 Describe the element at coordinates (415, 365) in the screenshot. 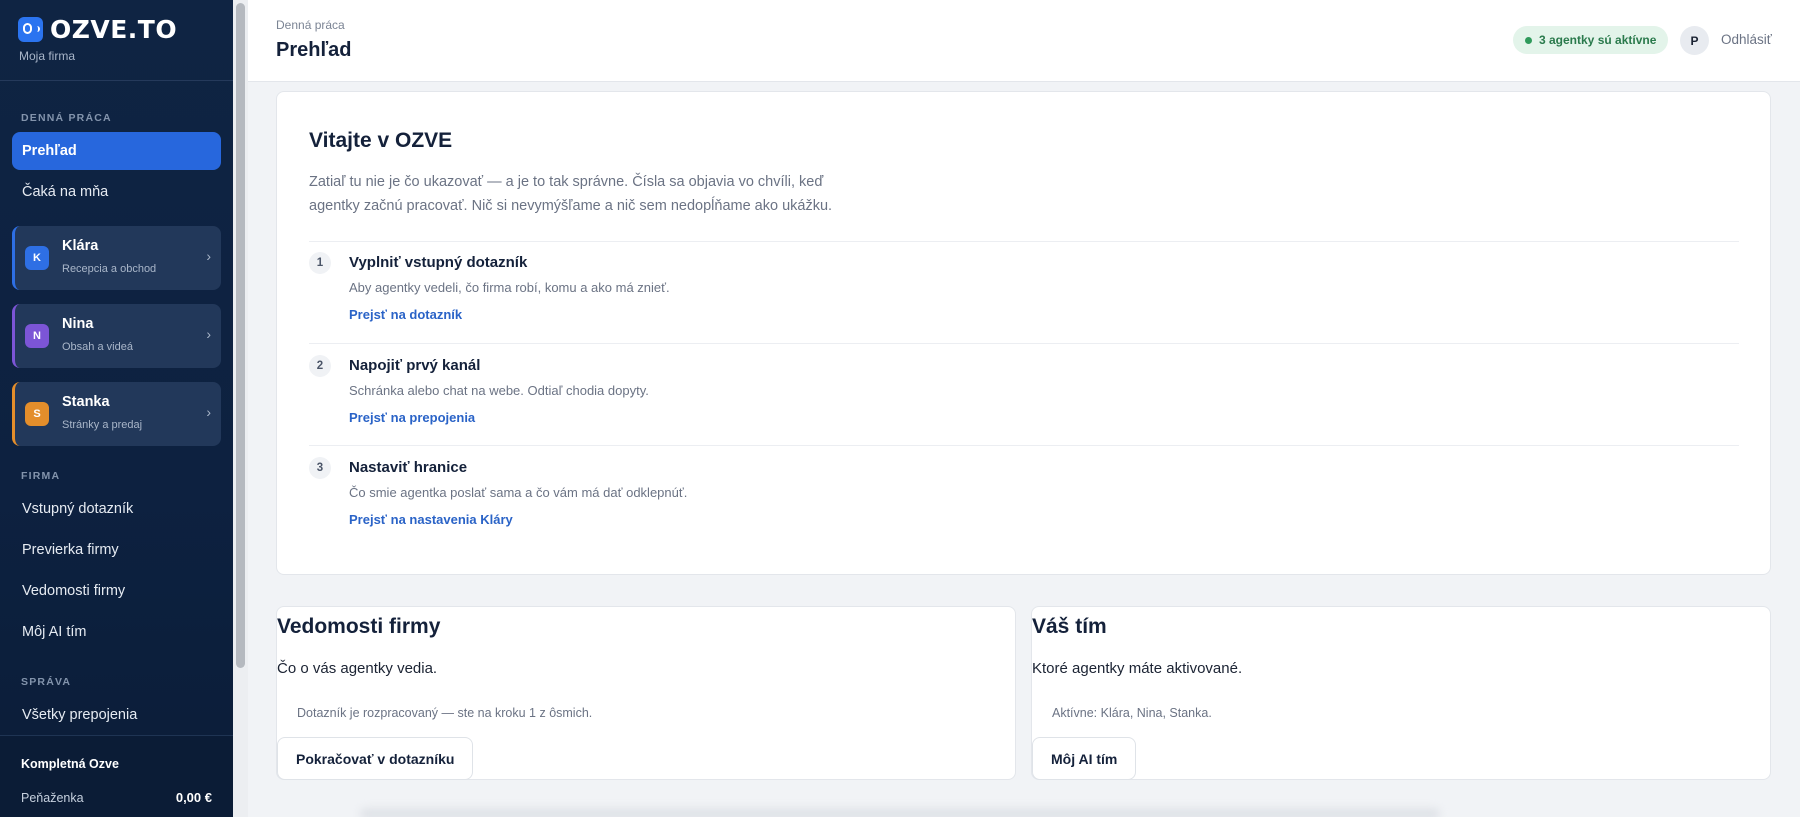

I see `step-title: Napojiť prvý kanál` at that location.